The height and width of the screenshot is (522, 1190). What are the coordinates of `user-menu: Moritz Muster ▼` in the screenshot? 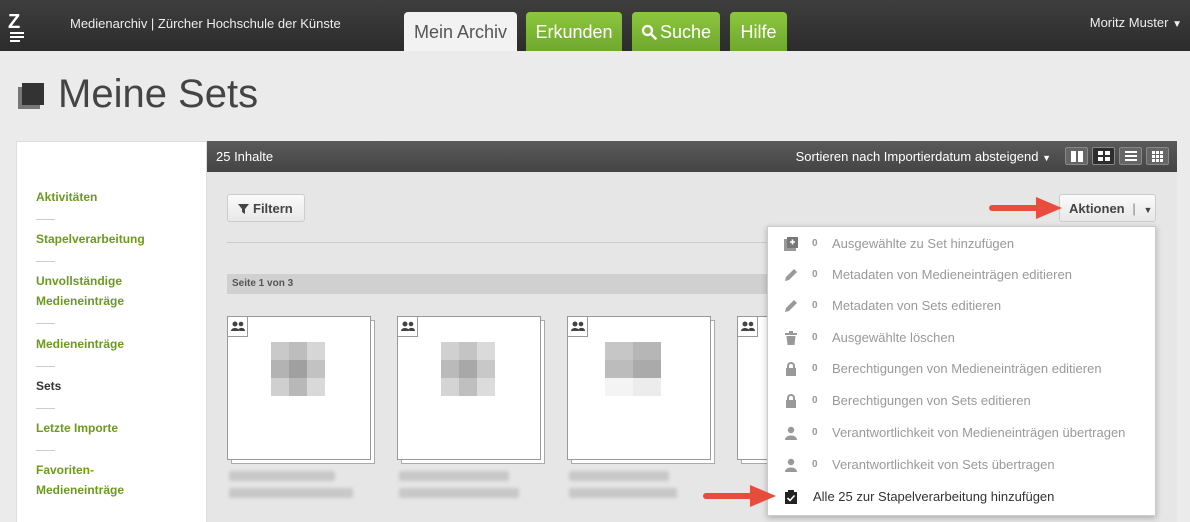 It's located at (1136, 22).